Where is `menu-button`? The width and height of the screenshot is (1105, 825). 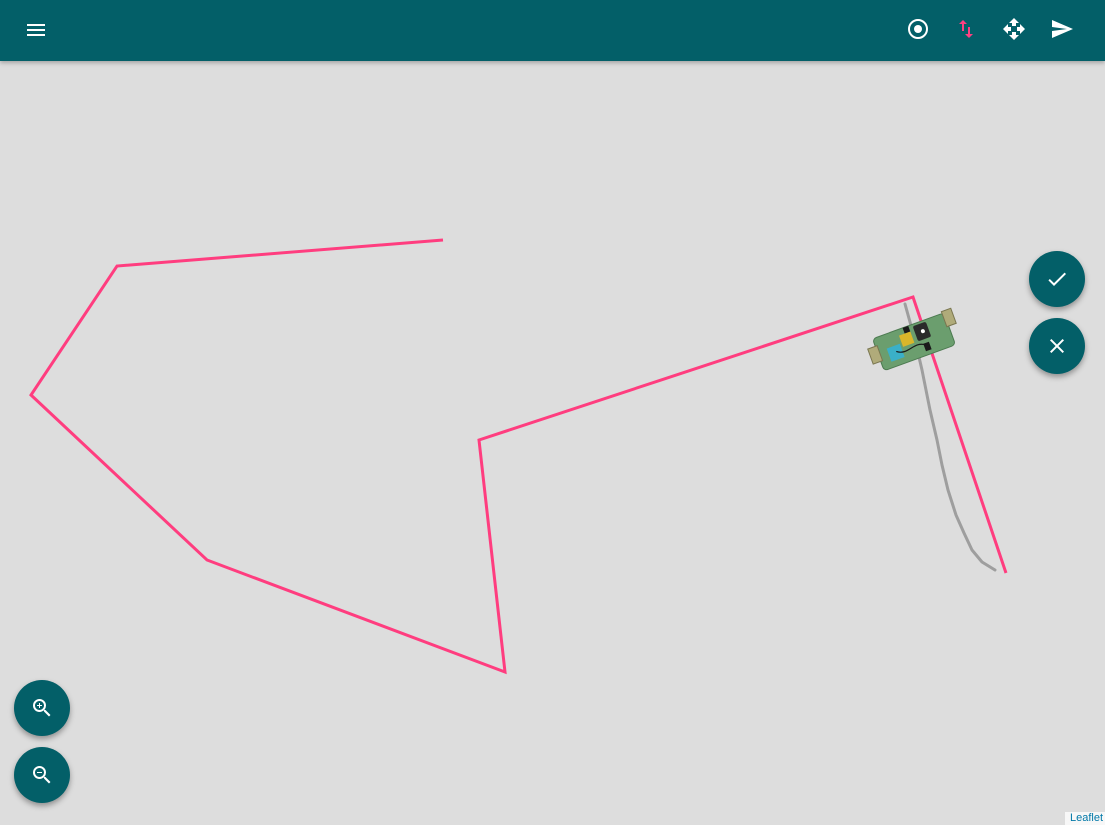
menu-button is located at coordinates (36, 30).